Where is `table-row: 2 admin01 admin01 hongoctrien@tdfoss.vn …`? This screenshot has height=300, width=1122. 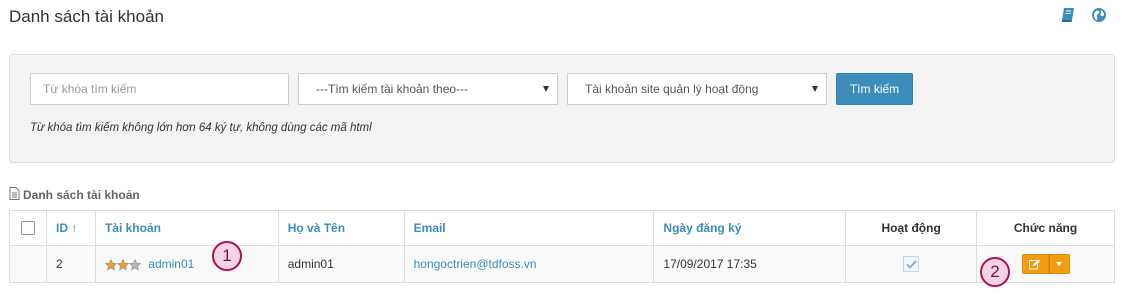
table-row: 2 admin01 admin01 hongoctrien@tdfoss.vn … is located at coordinates (562, 264).